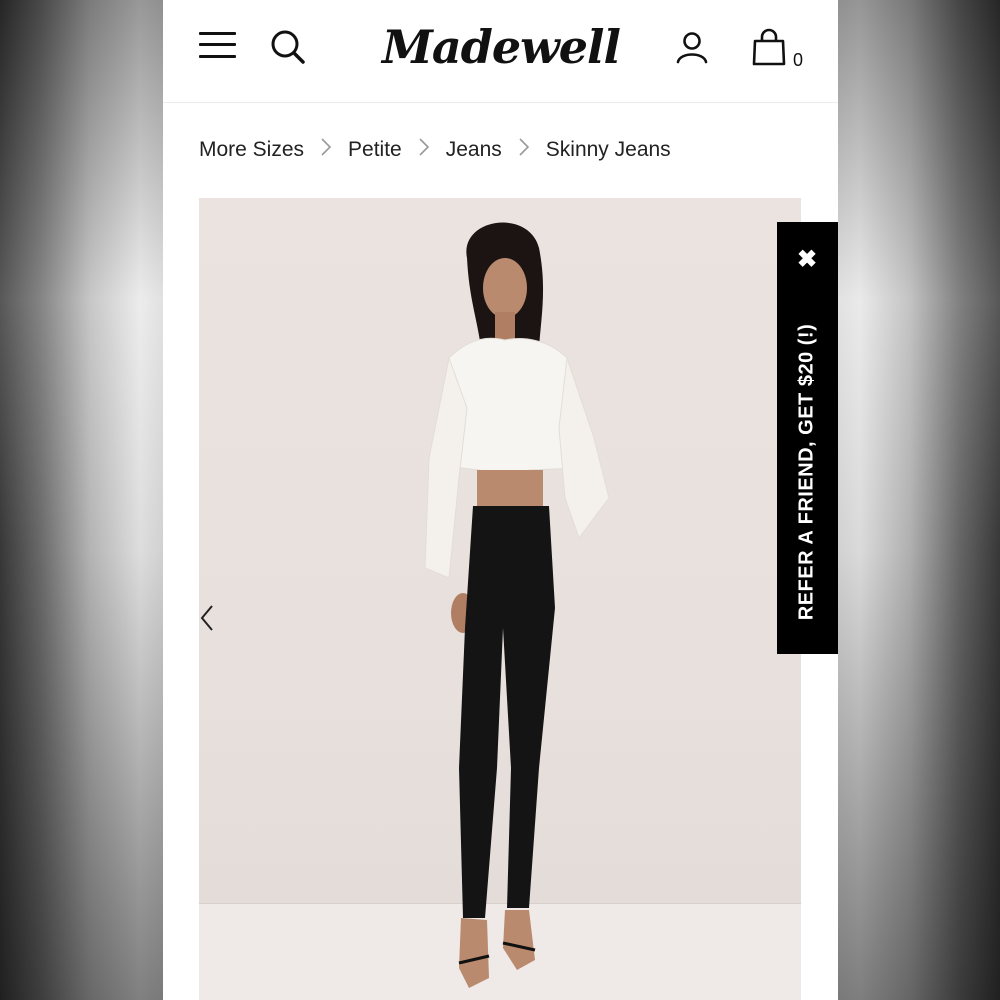 The image size is (1000, 1000). Describe the element at coordinates (218, 45) in the screenshot. I see `menu-icon` at that location.